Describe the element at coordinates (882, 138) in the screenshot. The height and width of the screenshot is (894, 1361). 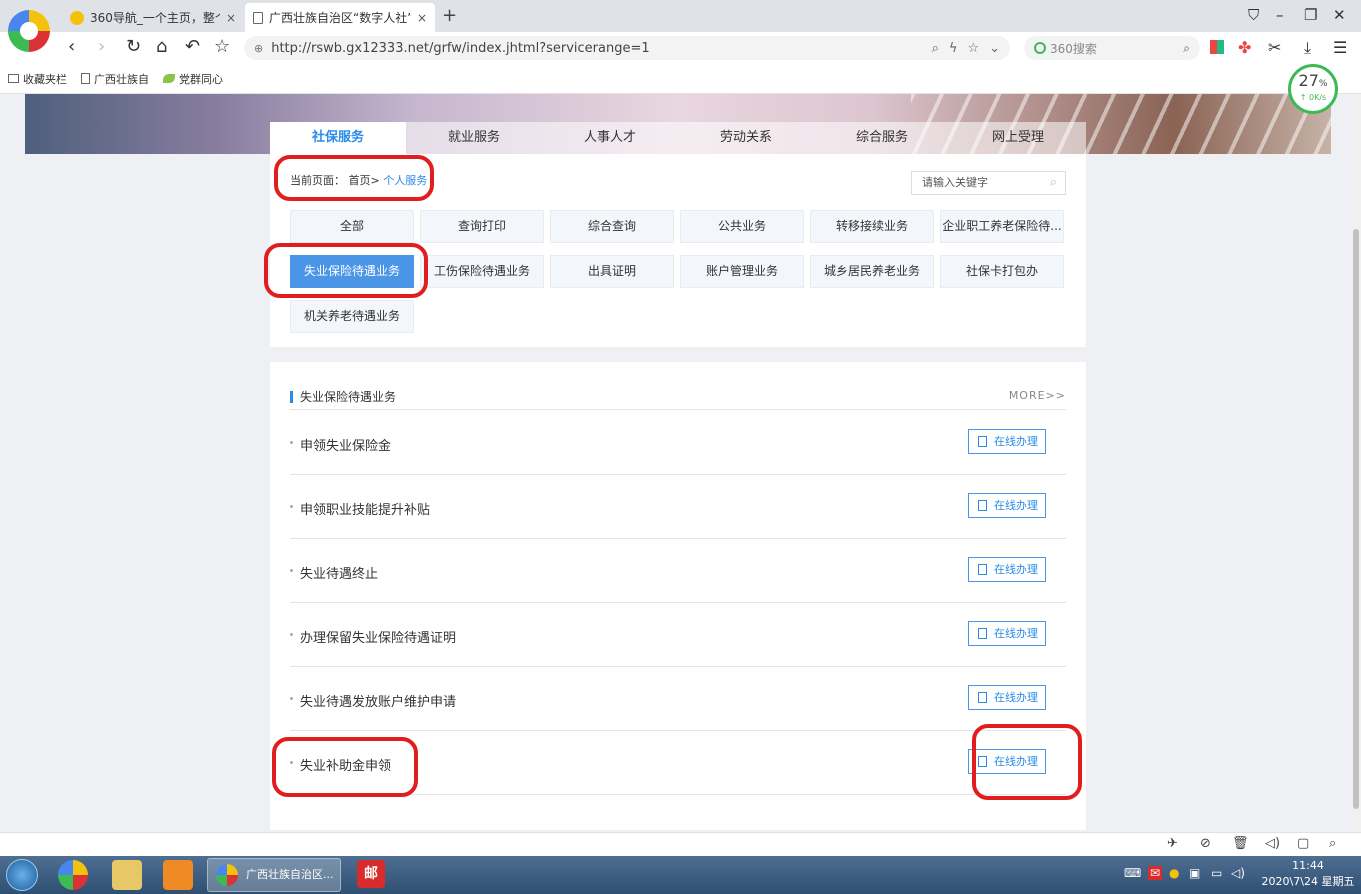
I see `nav-general-services: 综合服务` at that location.